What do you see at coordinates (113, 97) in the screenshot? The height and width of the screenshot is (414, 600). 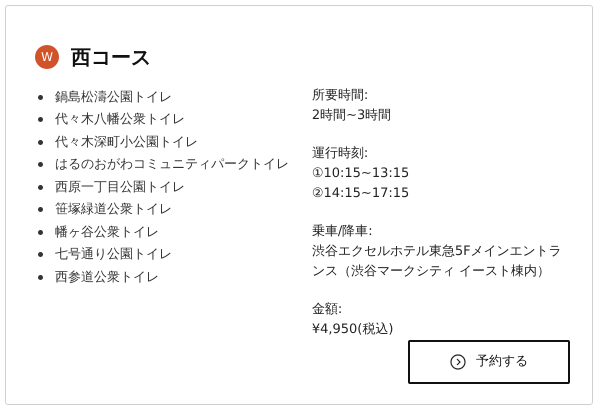 I see `stop-name: 鍋島松濤公園トイレ` at bounding box center [113, 97].